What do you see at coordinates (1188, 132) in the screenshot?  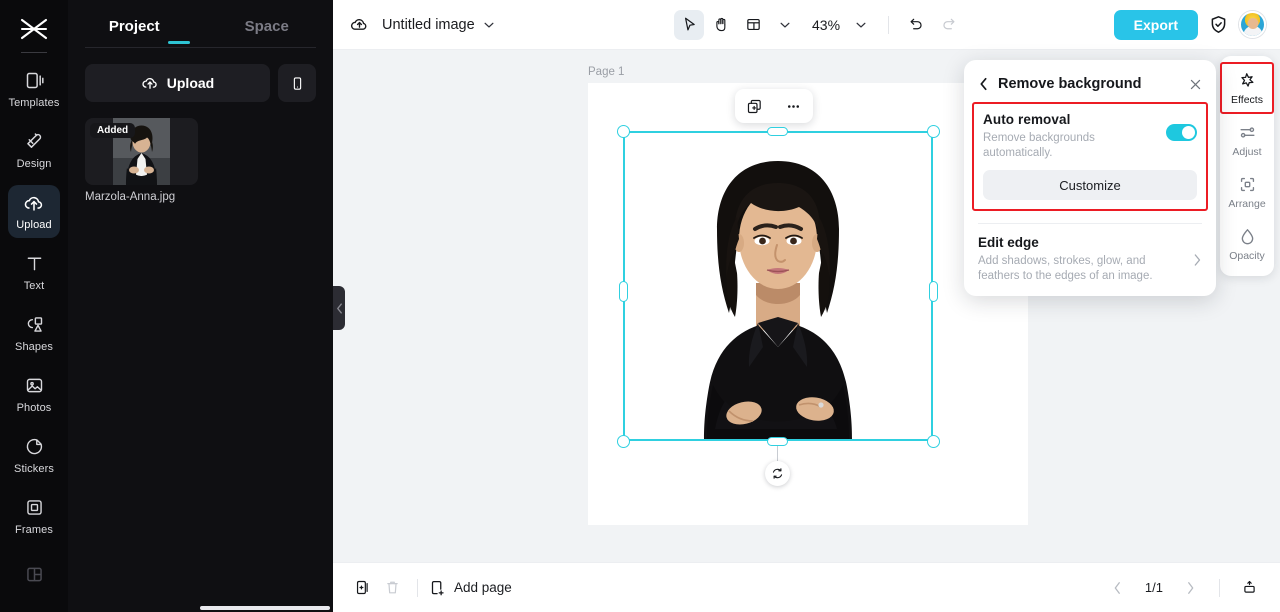 I see `toggle-knob` at bounding box center [1188, 132].